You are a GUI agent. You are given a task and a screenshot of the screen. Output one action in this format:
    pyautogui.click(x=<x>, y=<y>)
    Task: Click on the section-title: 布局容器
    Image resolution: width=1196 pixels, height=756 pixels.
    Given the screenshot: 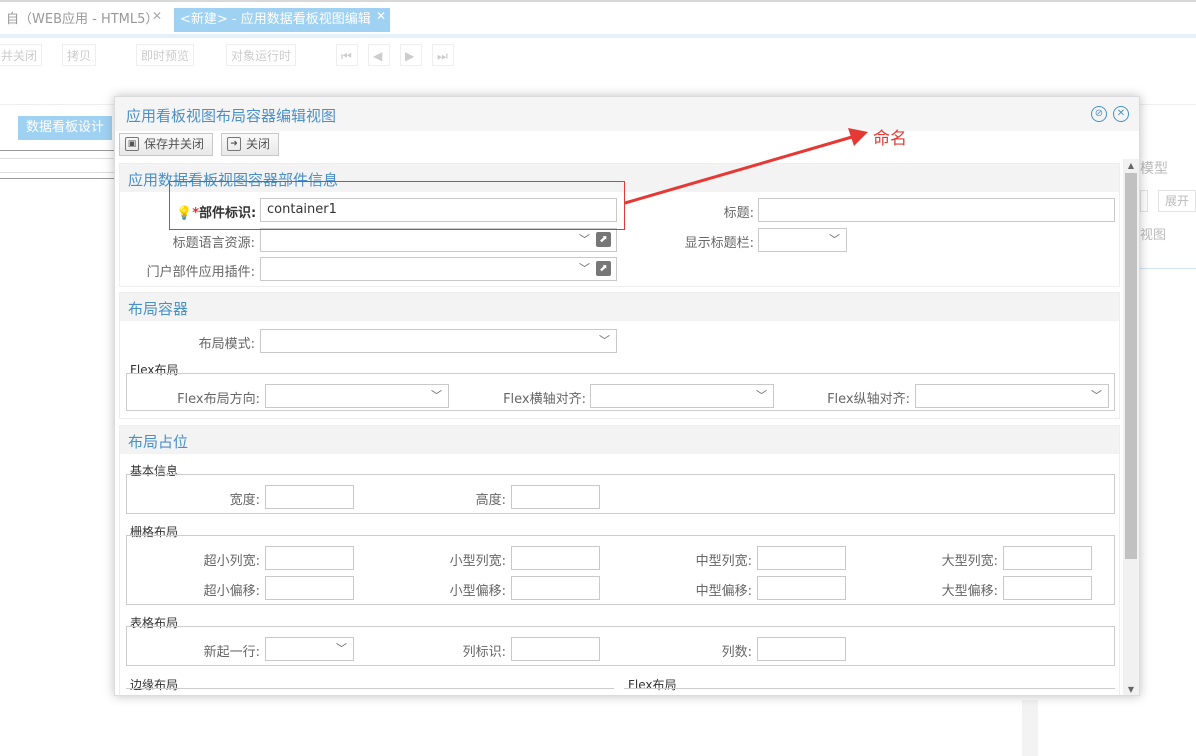 What is the action you would take?
    pyautogui.click(x=158, y=309)
    